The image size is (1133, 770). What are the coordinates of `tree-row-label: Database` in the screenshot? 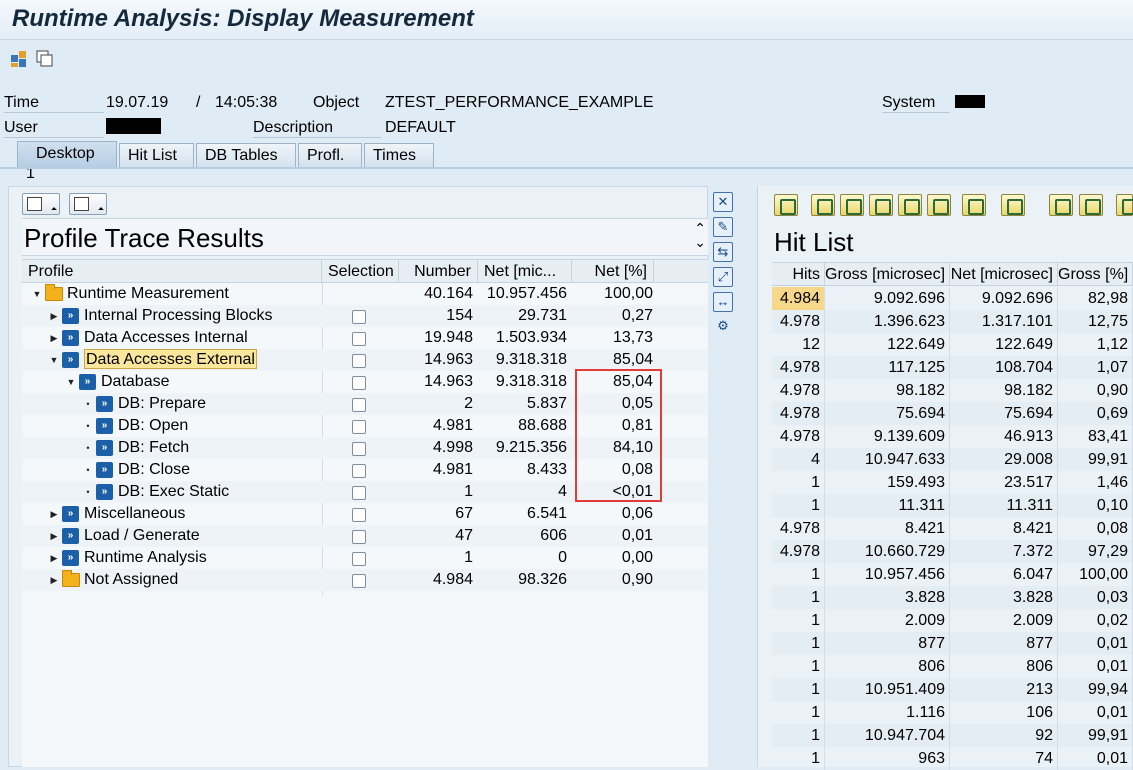 It's located at (135, 382).